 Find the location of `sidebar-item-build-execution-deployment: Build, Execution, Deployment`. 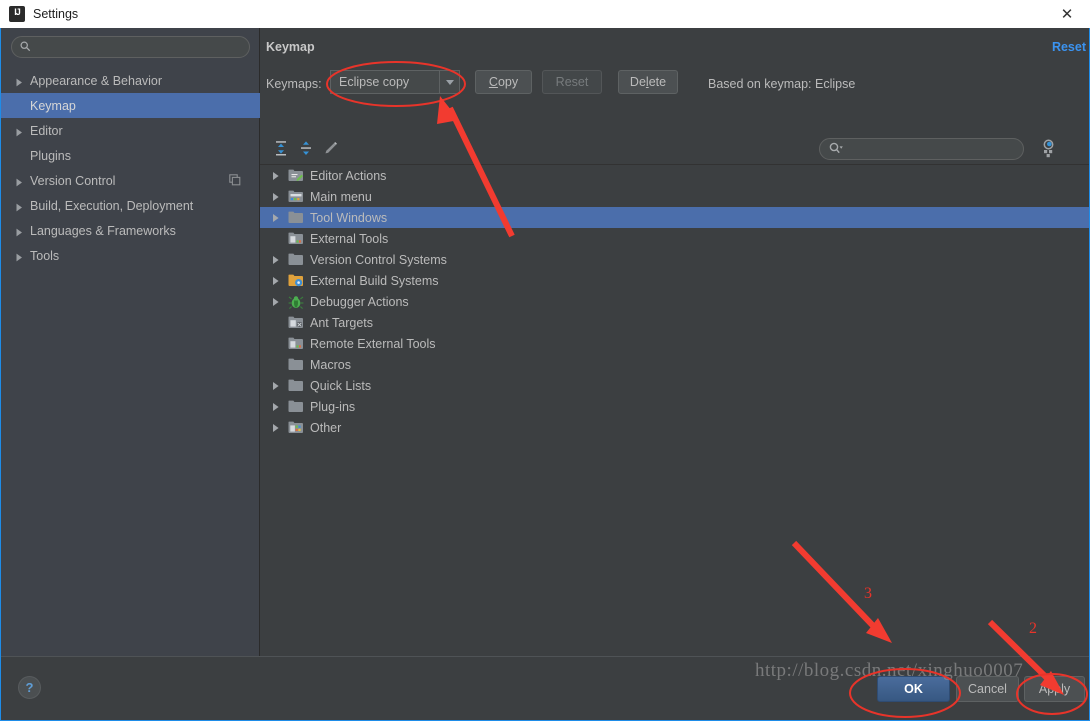

sidebar-item-build-execution-deployment: Build, Execution, Deployment is located at coordinates (130, 205).